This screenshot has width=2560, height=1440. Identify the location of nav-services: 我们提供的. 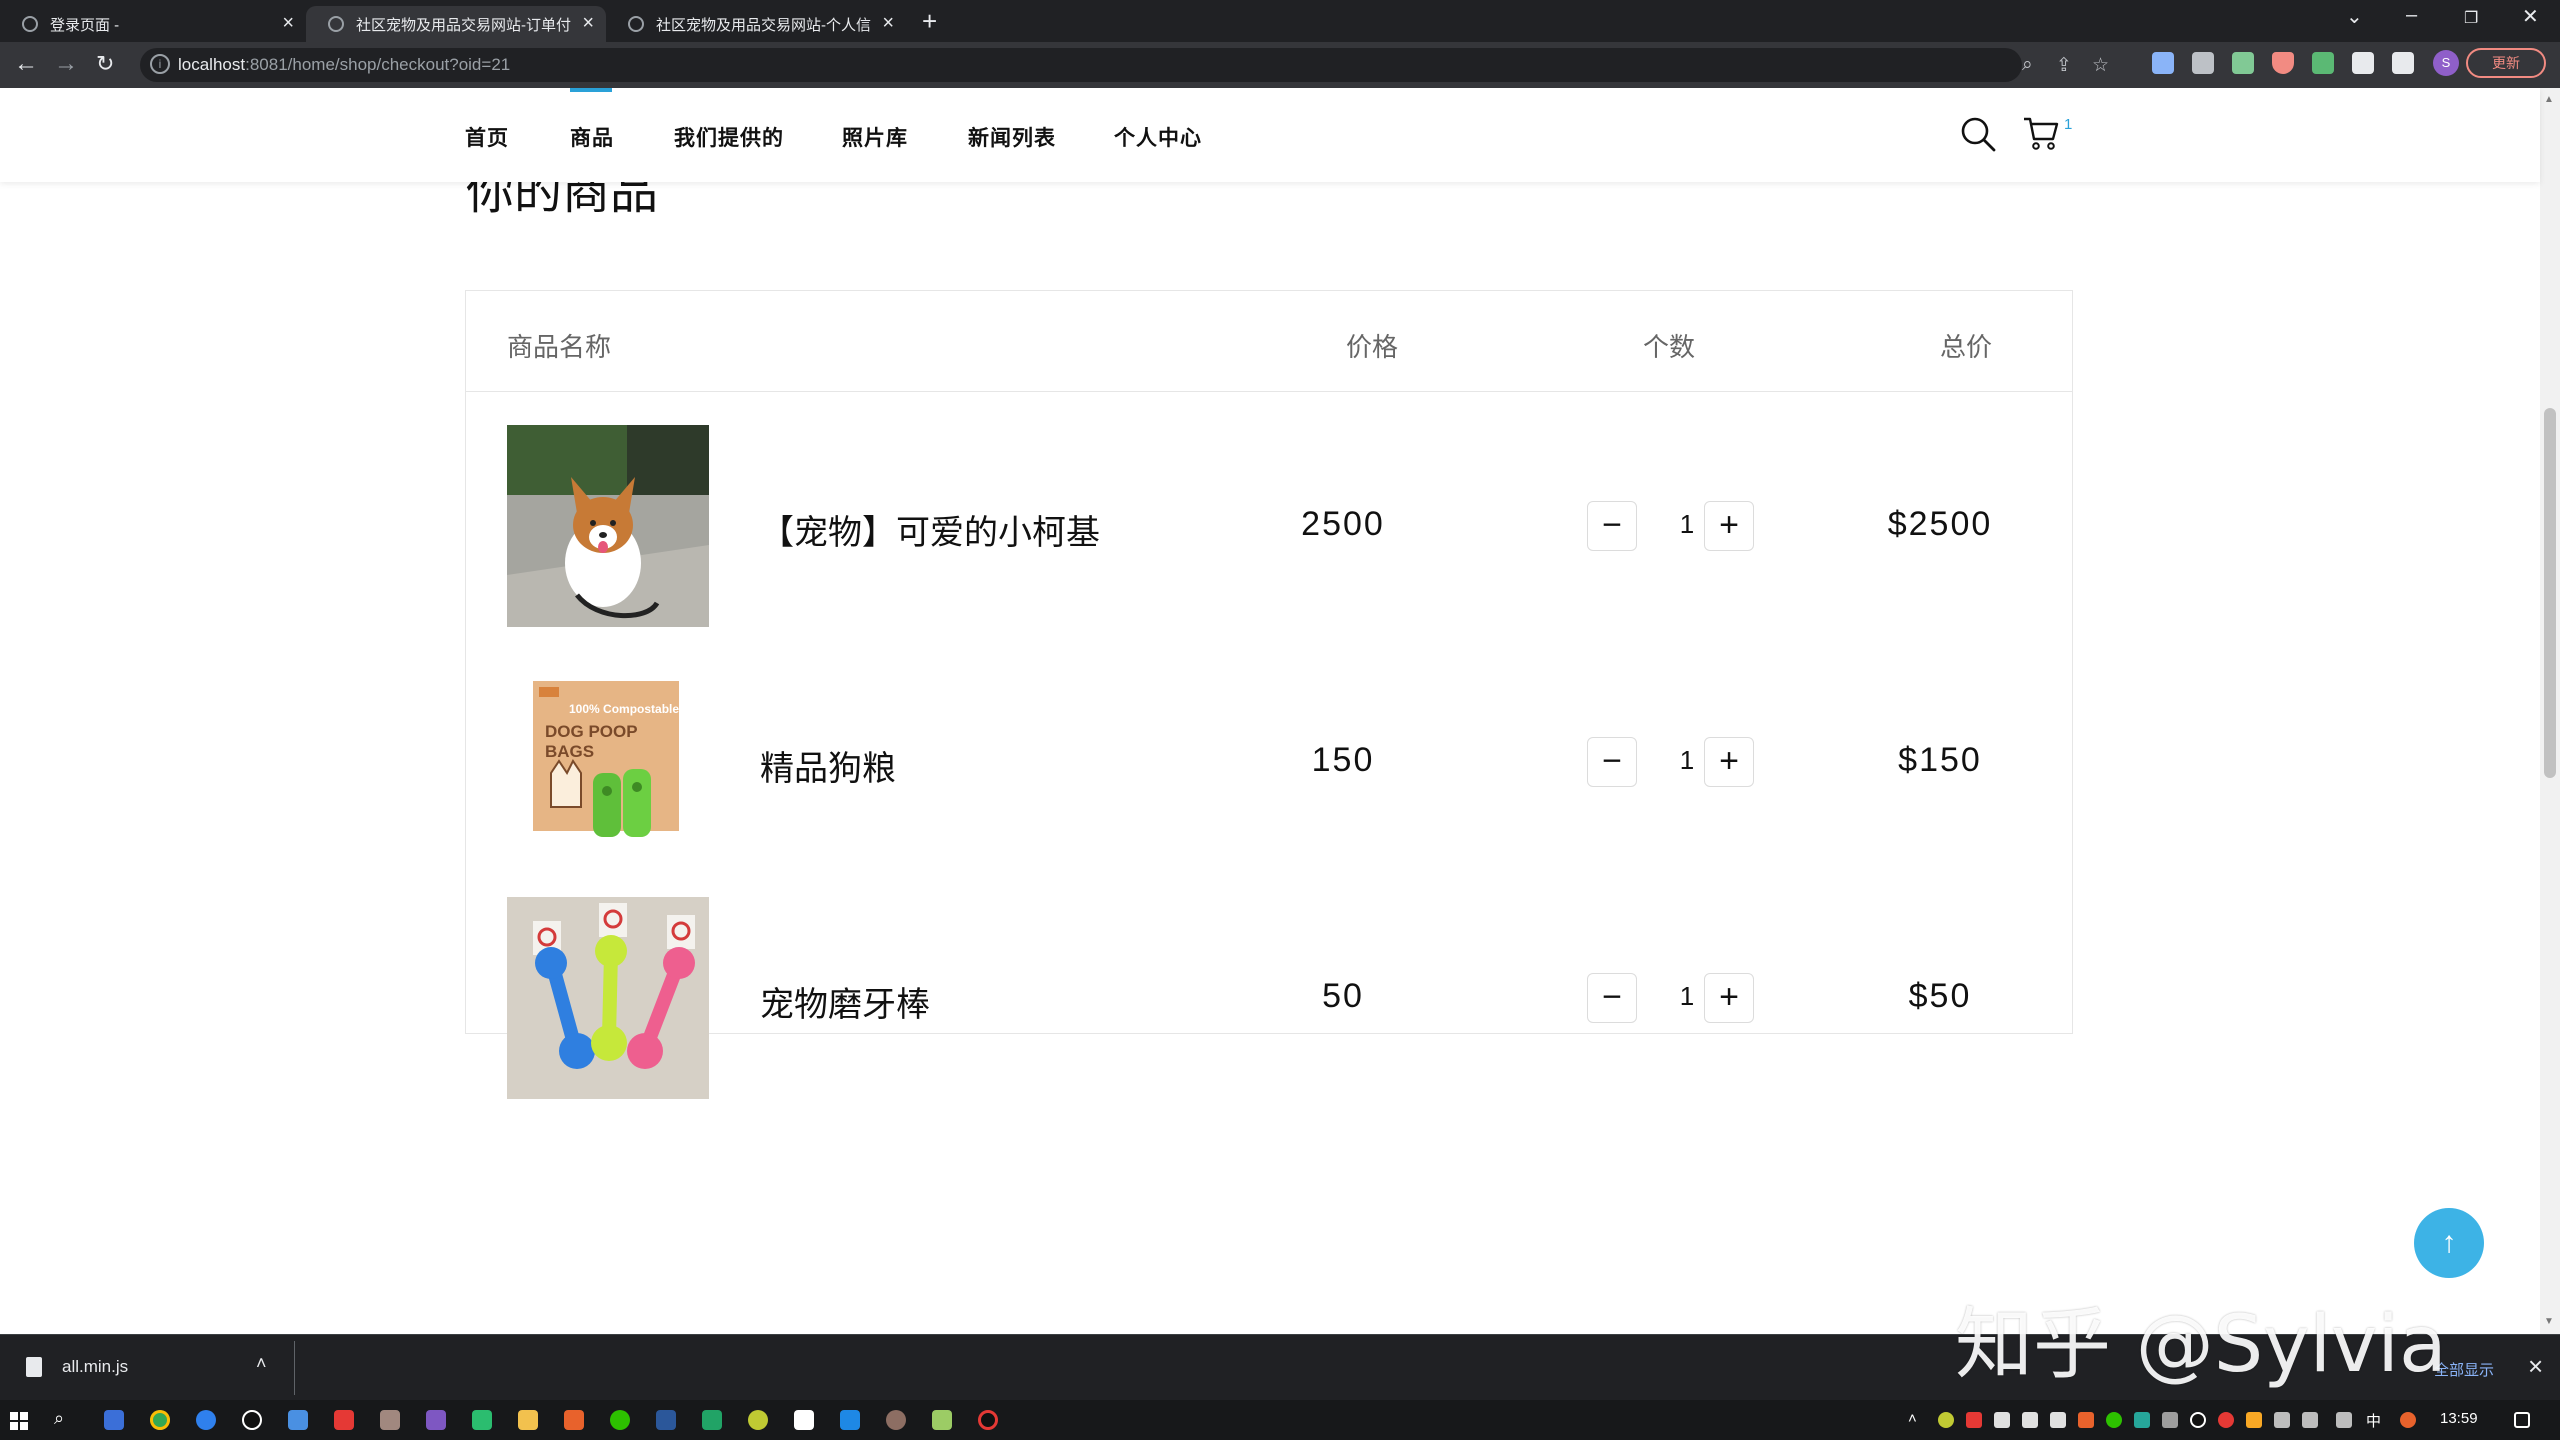
(729, 137).